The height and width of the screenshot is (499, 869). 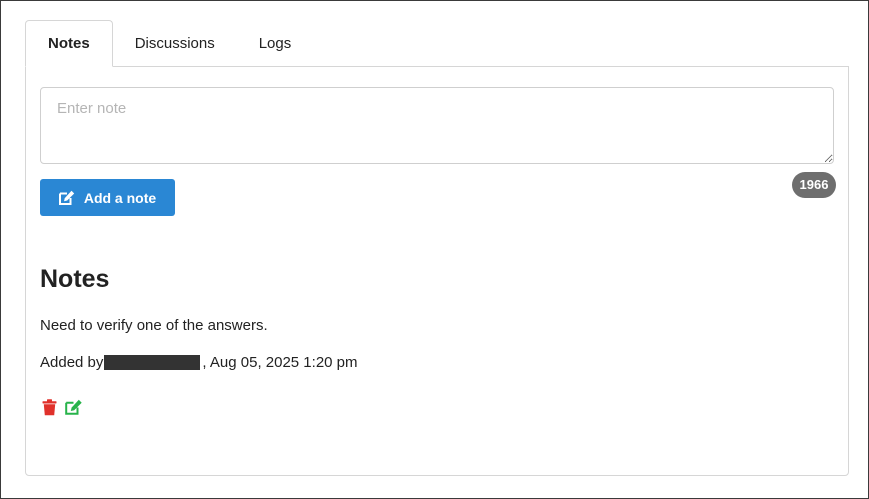 I want to click on redacted-author, so click(x=152, y=362).